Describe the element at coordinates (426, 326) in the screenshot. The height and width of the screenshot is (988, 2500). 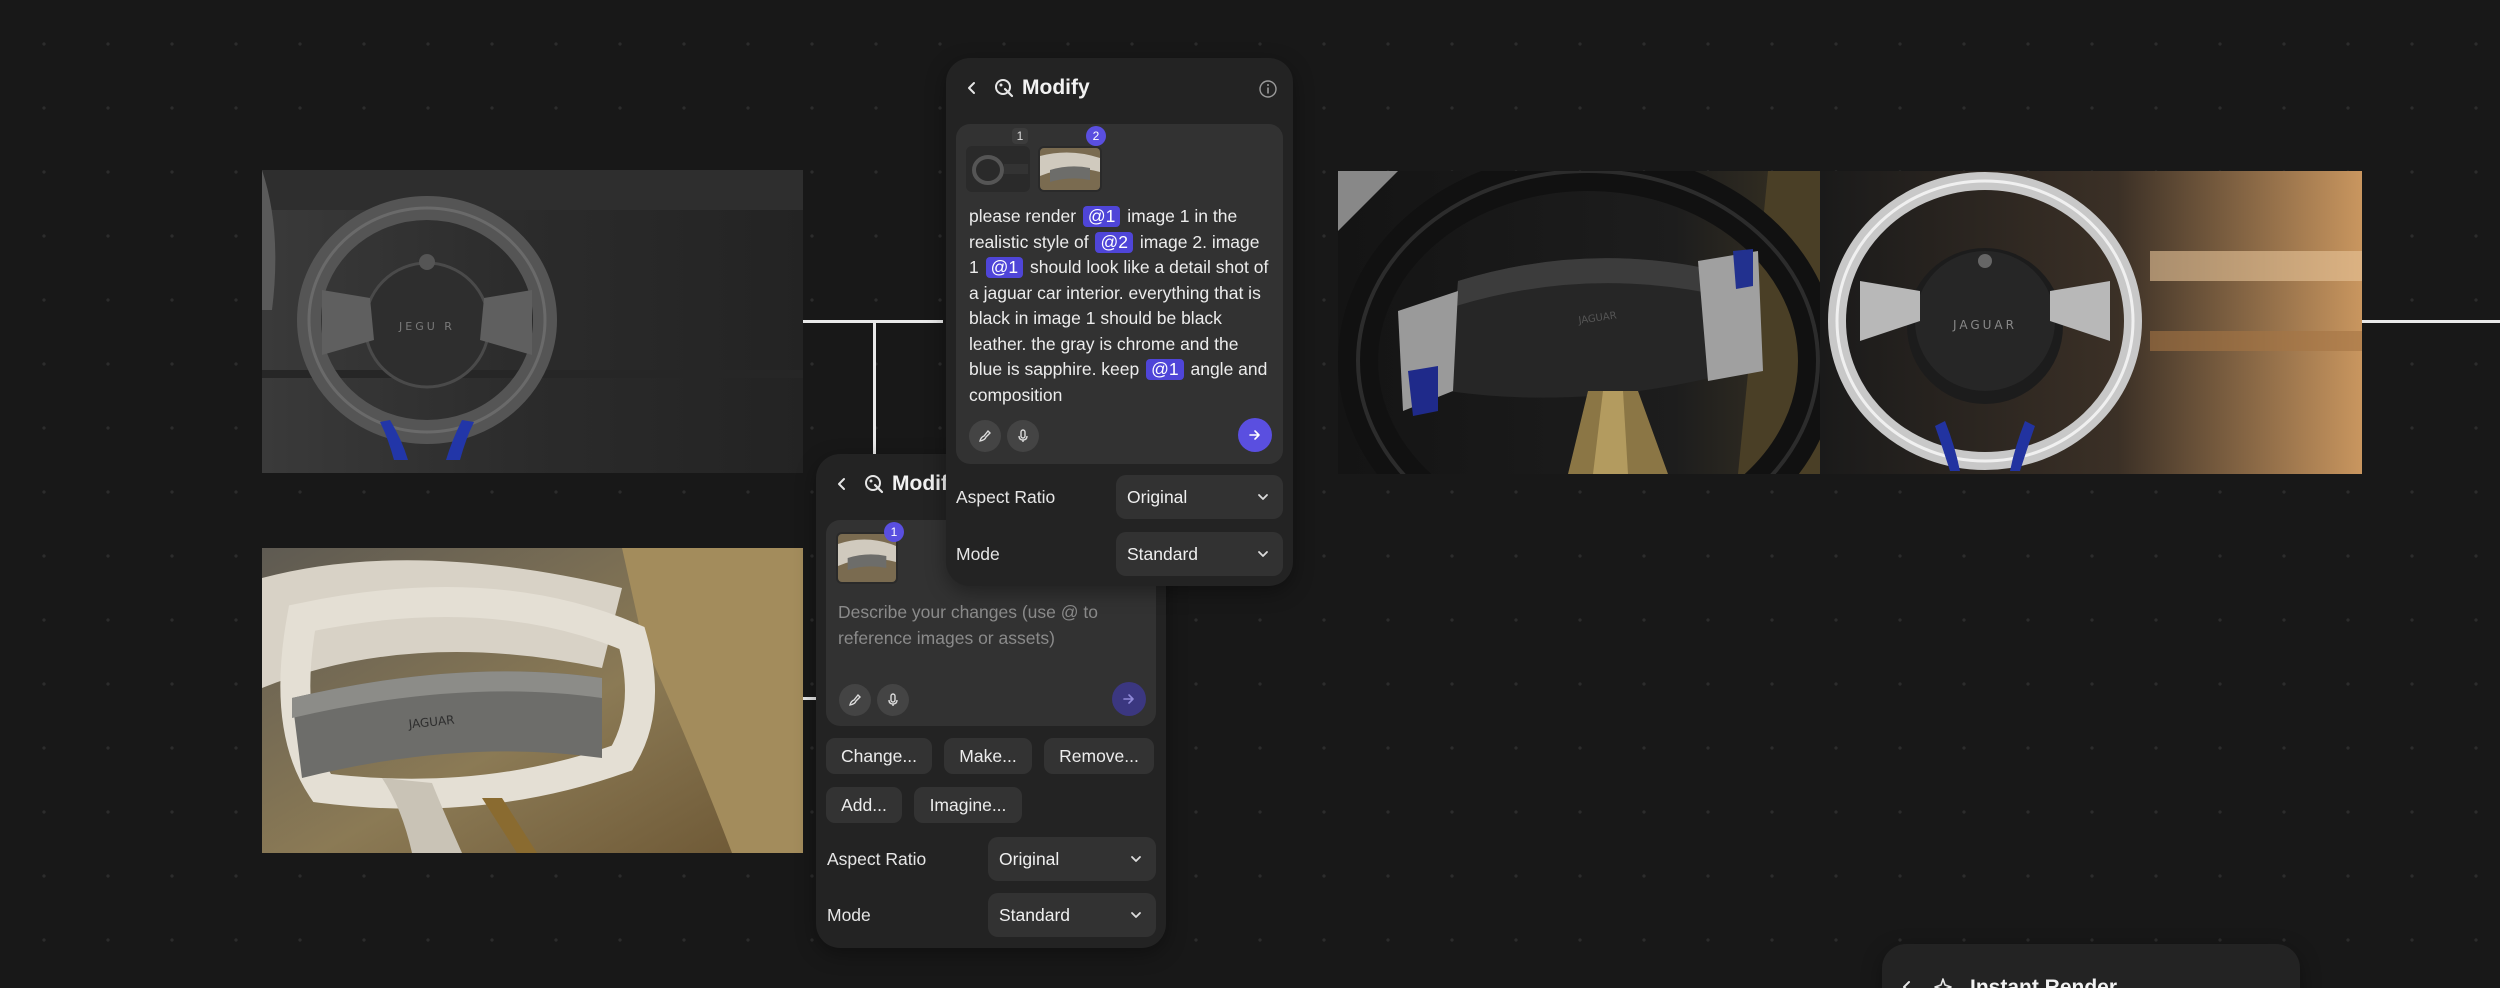
I see `svg-text: JEGU R` at that location.